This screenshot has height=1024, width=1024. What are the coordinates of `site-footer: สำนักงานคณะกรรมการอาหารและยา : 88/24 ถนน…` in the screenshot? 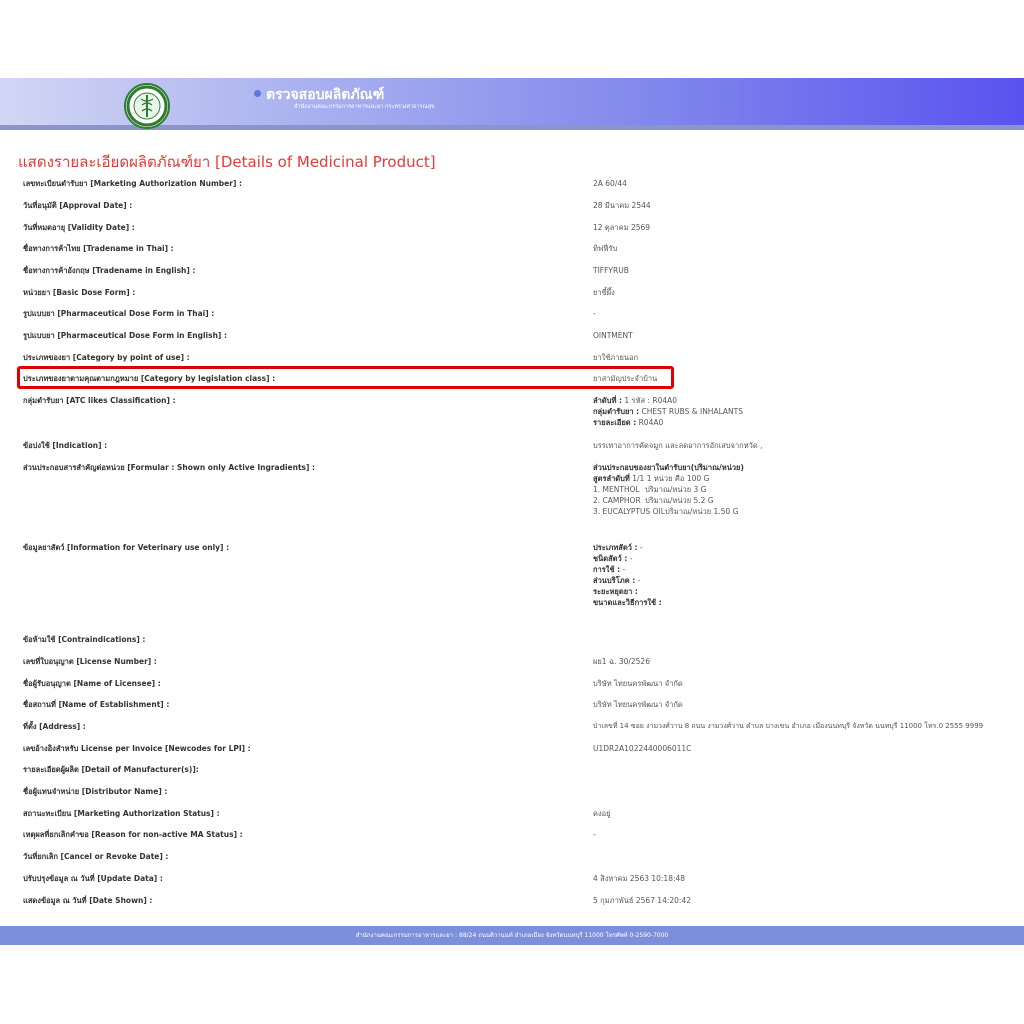 It's located at (512, 935).